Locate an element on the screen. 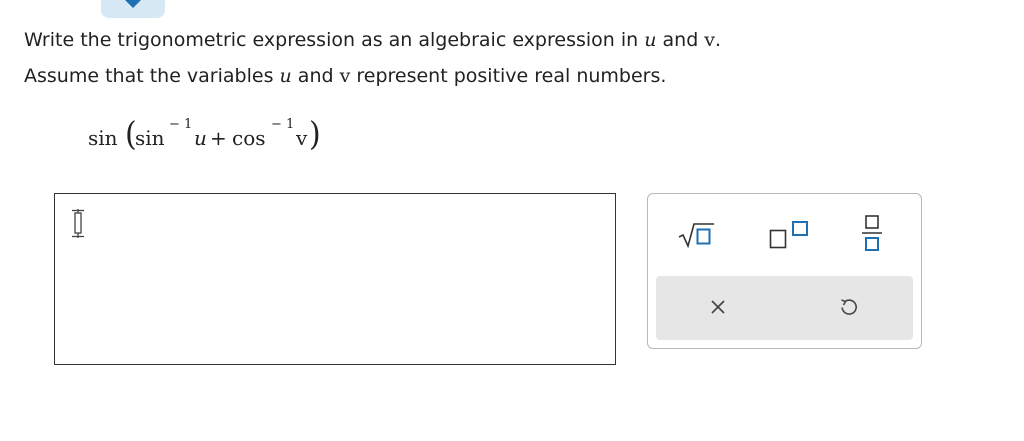 Image resolution: width=1024 pixels, height=441 pixels. fraction-button is located at coordinates (872, 233).